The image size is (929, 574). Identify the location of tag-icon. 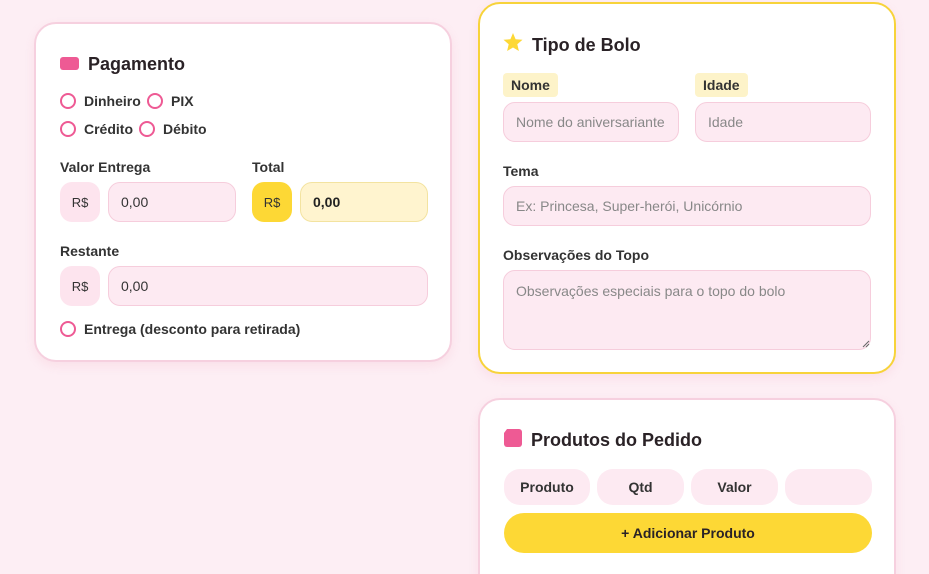
(513, 440).